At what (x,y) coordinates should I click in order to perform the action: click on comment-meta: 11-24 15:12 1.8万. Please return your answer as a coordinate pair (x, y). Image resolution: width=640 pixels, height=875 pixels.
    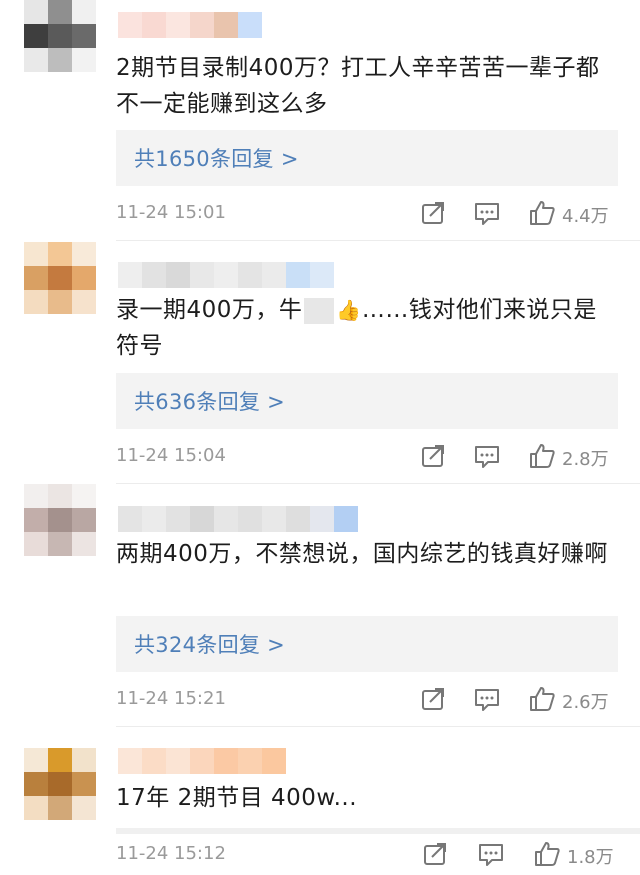
    Looking at the image, I should click on (320, 855).